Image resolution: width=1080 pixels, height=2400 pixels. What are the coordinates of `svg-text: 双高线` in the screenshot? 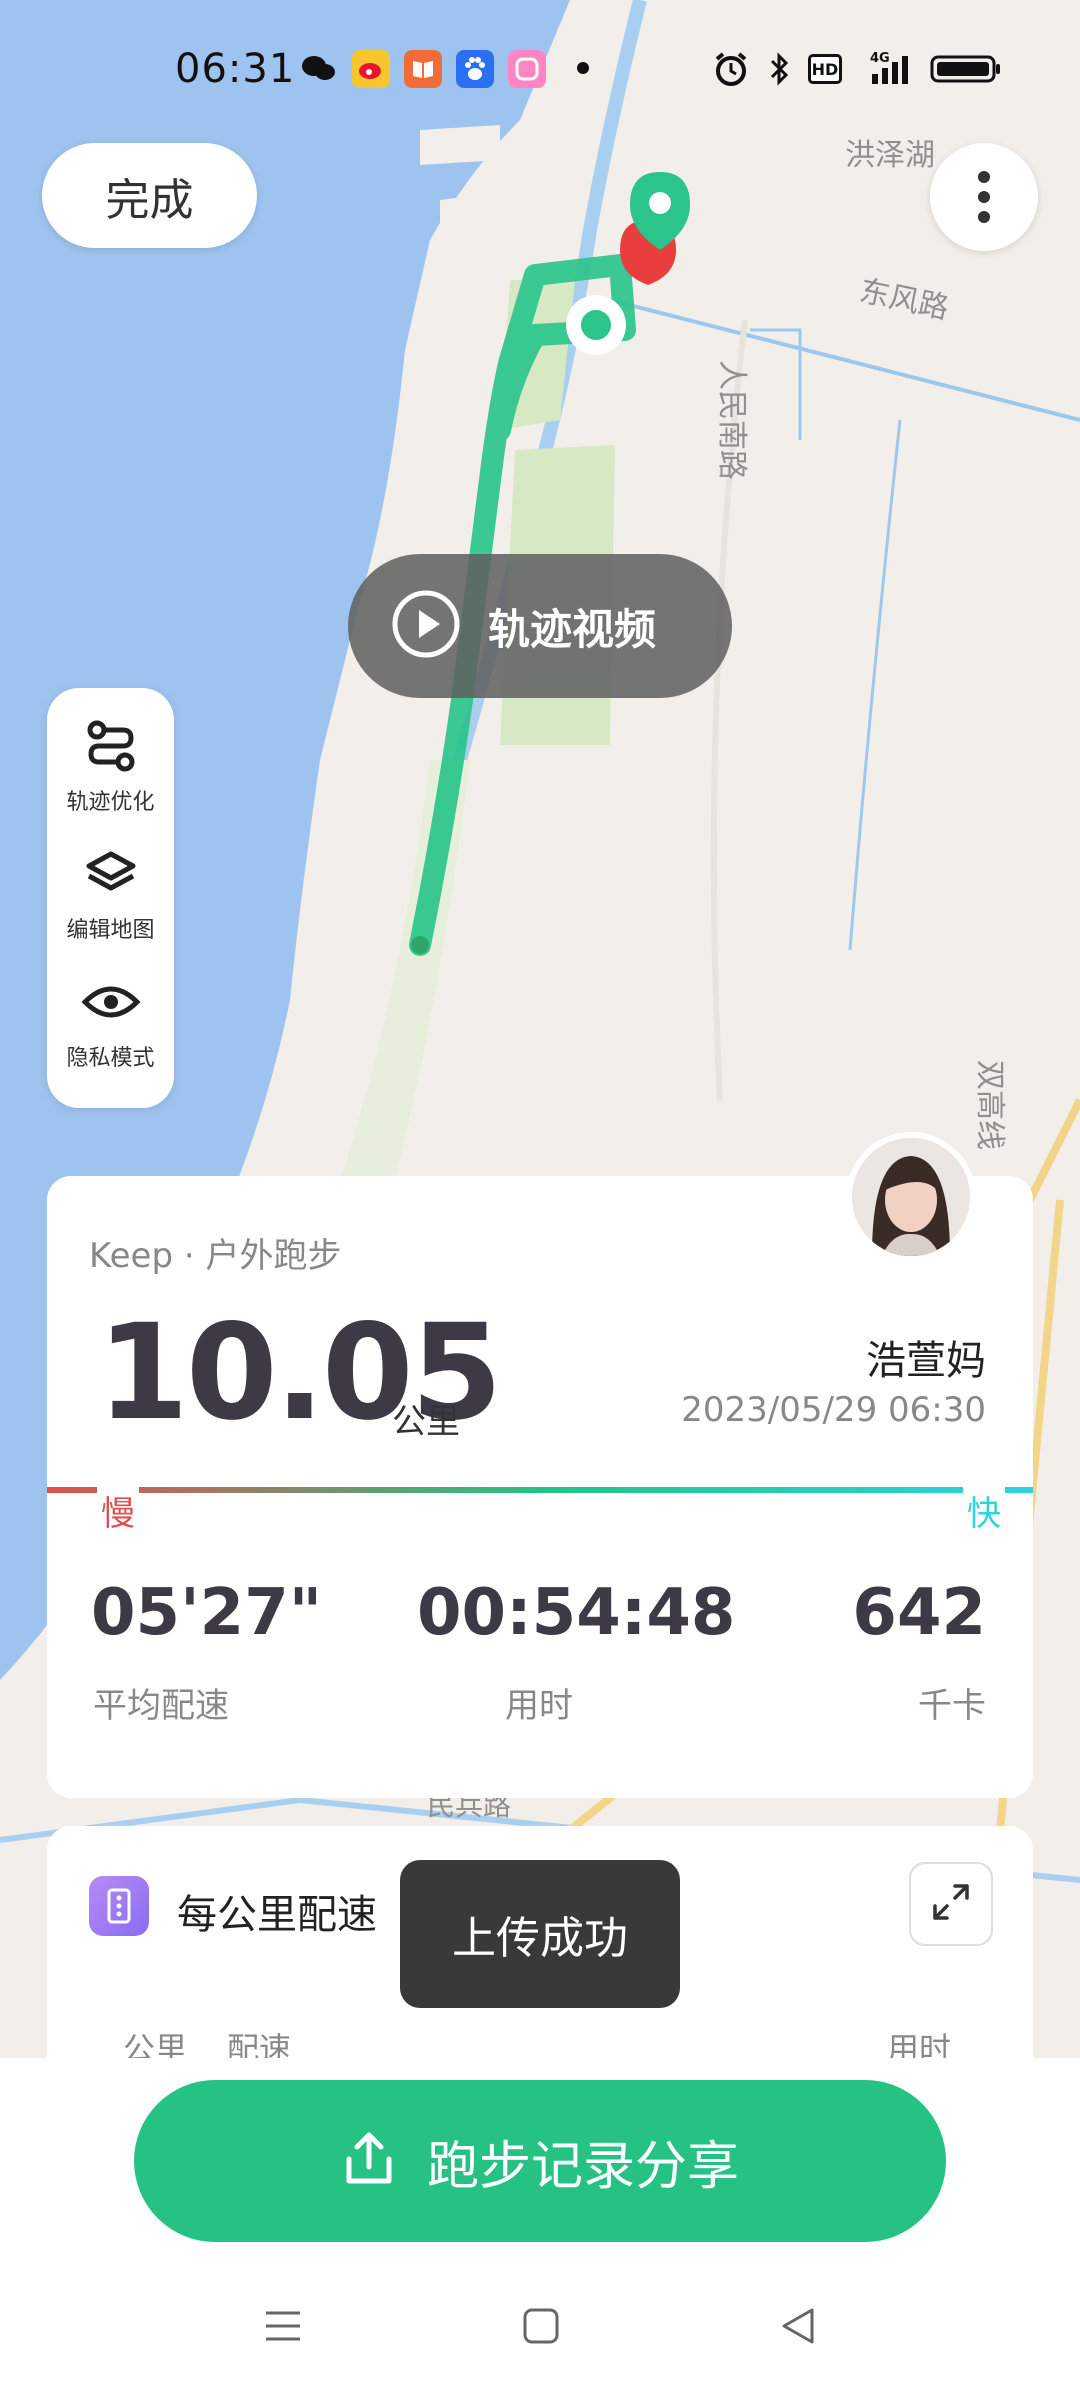 It's located at (989, 1105).